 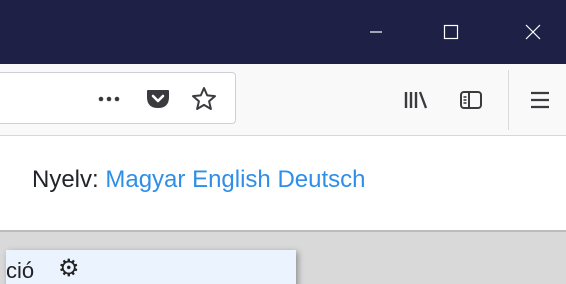 I want to click on close-button, so click(x=533, y=32).